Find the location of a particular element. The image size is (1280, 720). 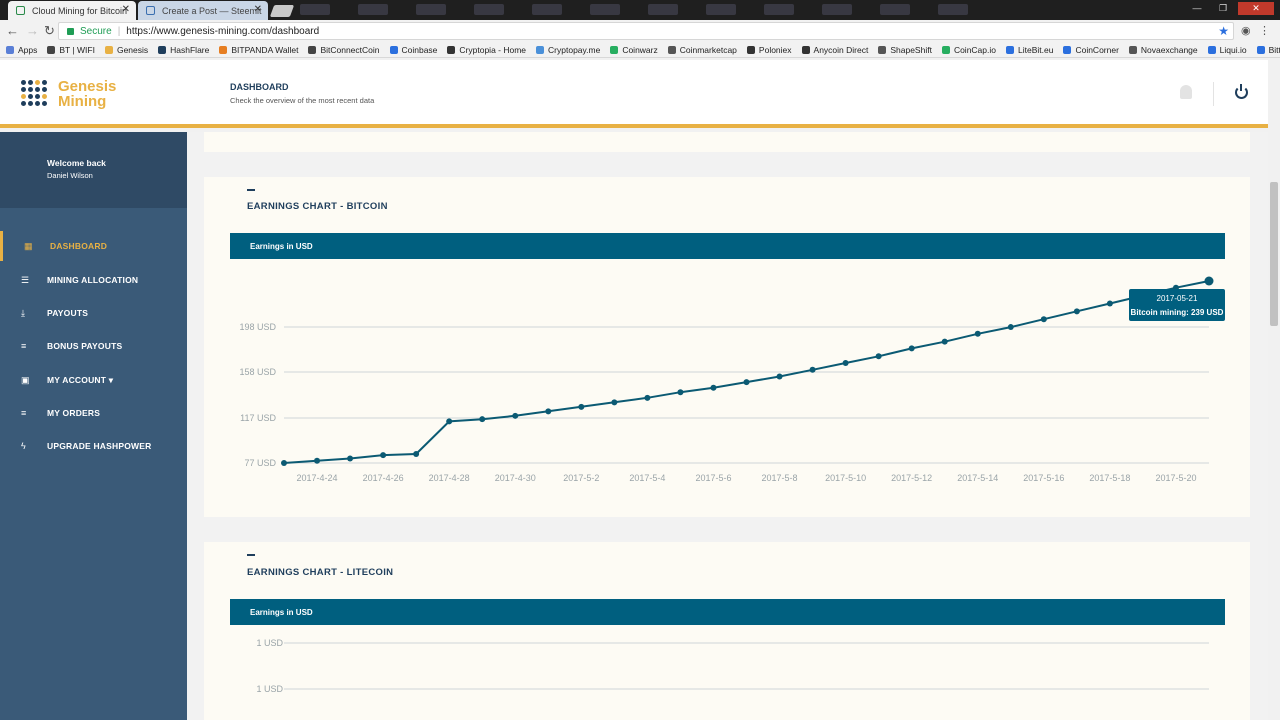

forward-icon: → is located at coordinates (32, 30).